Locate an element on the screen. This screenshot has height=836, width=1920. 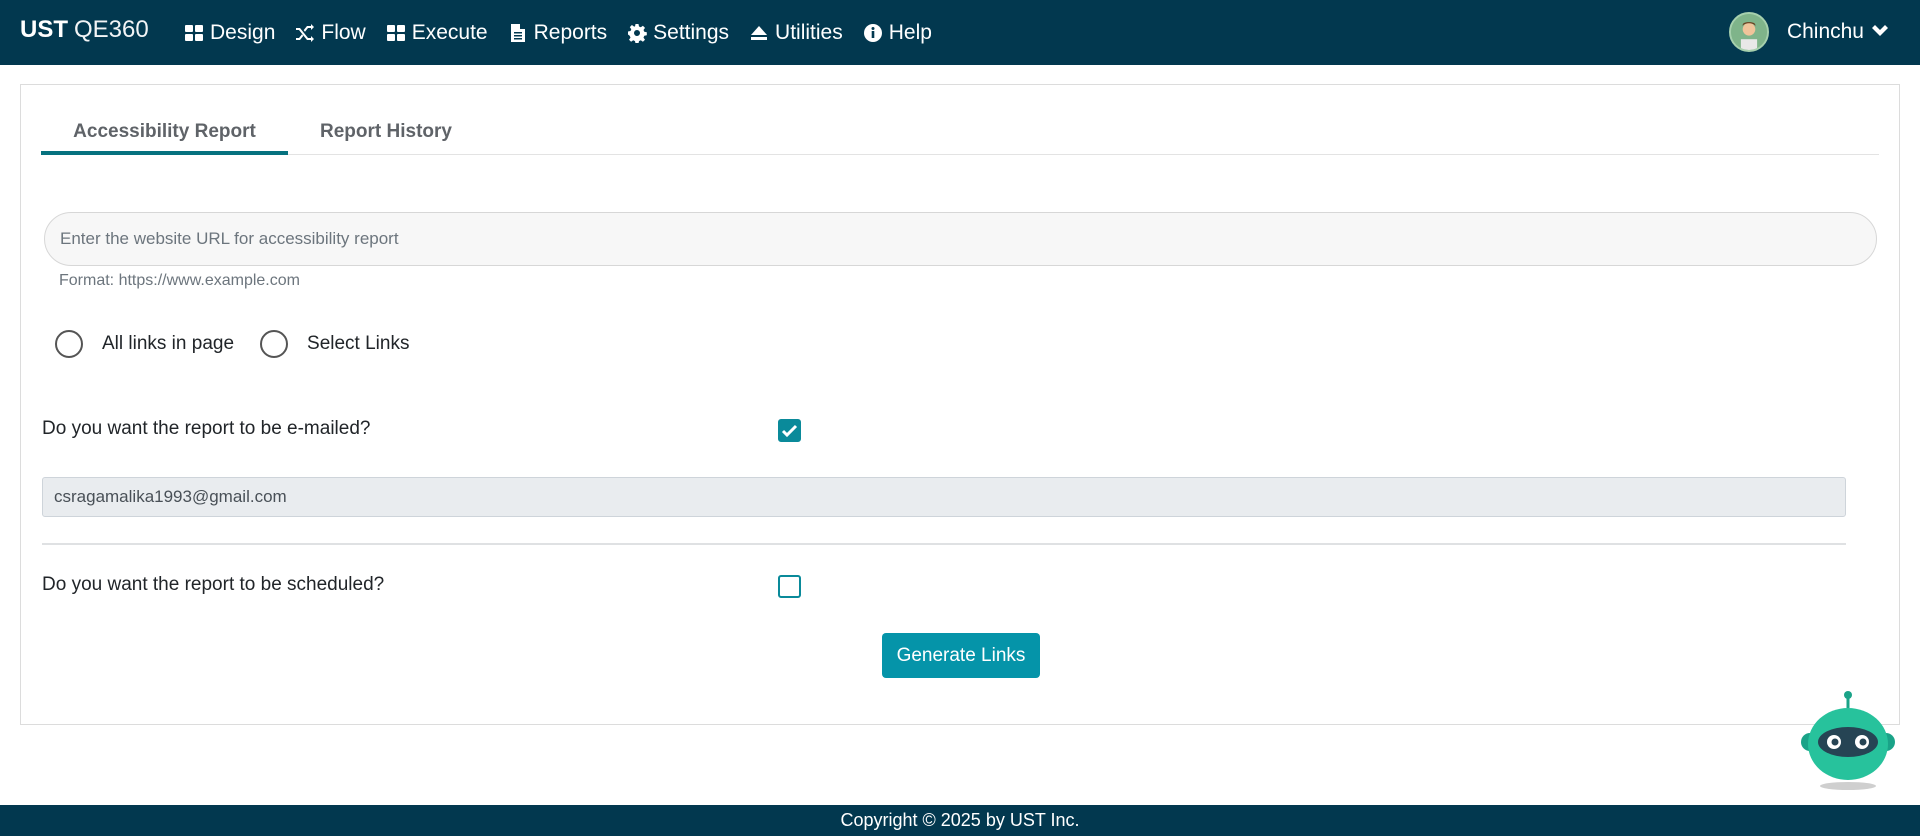
nav-label: Flow is located at coordinates (343, 32).